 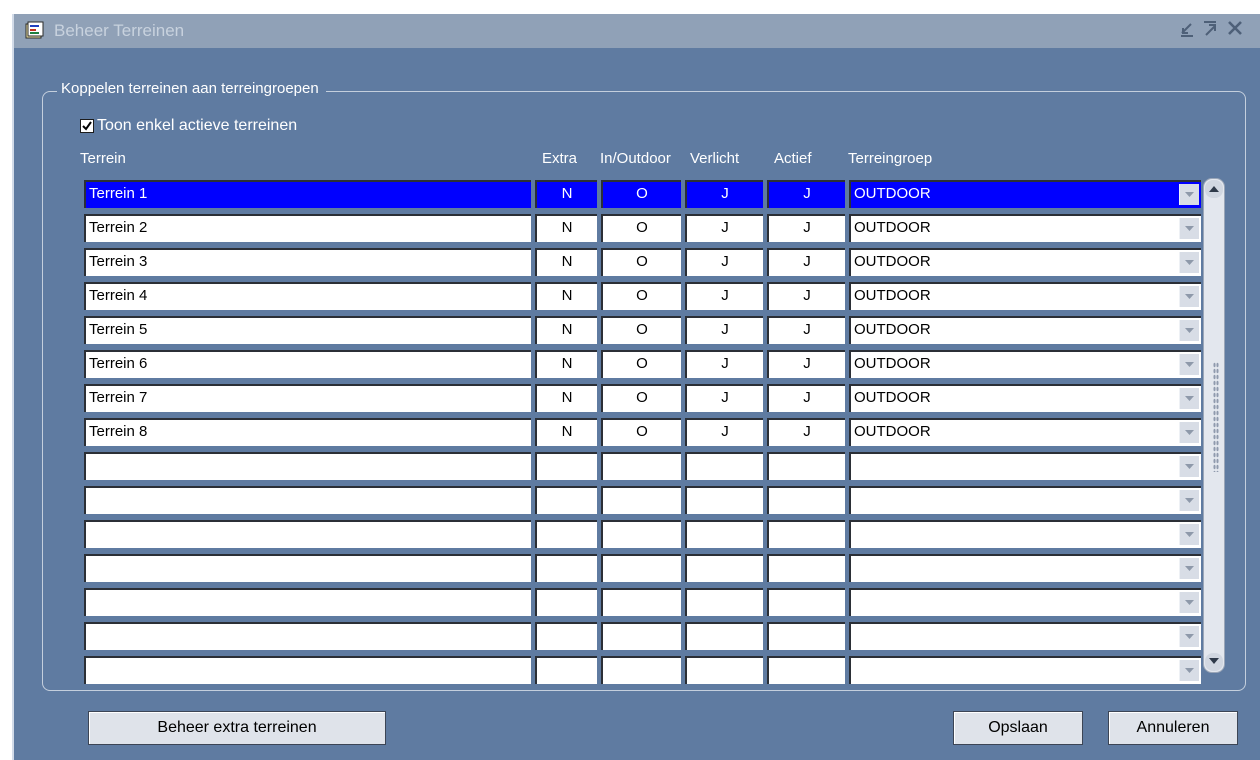 I want to click on scroll-up-icon, so click(x=1214, y=189).